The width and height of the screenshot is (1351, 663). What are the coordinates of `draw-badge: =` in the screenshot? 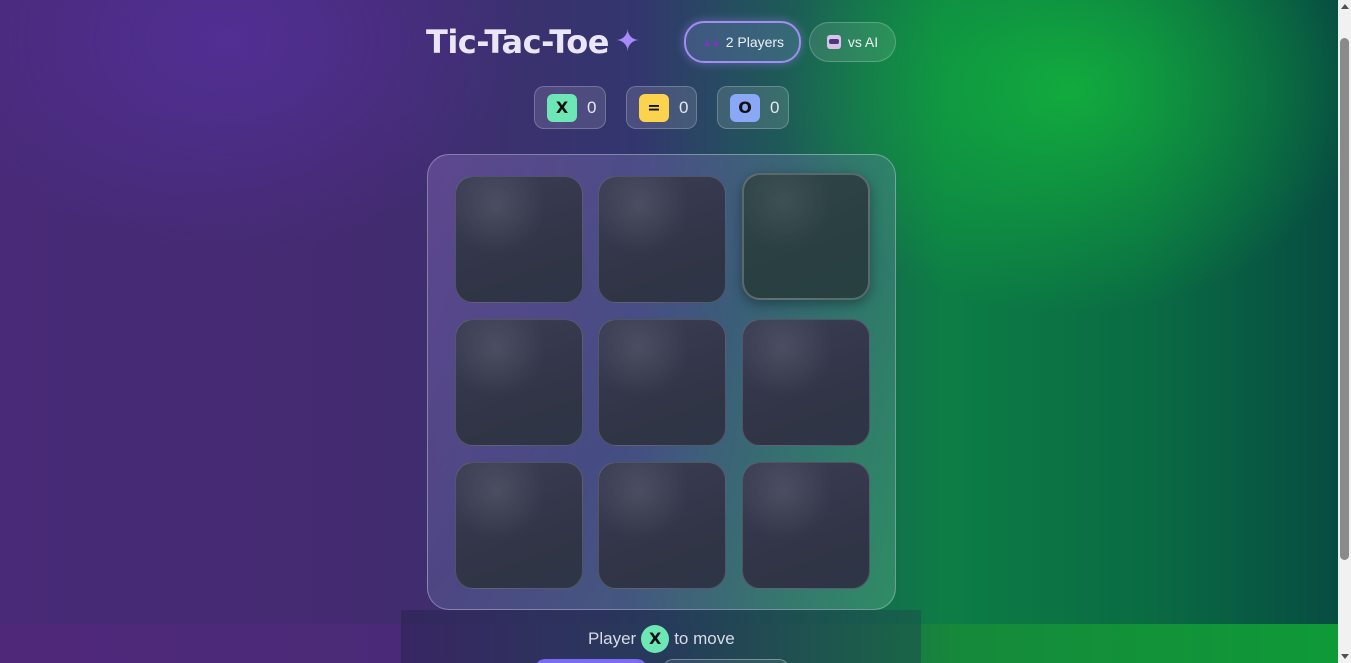 It's located at (654, 107).